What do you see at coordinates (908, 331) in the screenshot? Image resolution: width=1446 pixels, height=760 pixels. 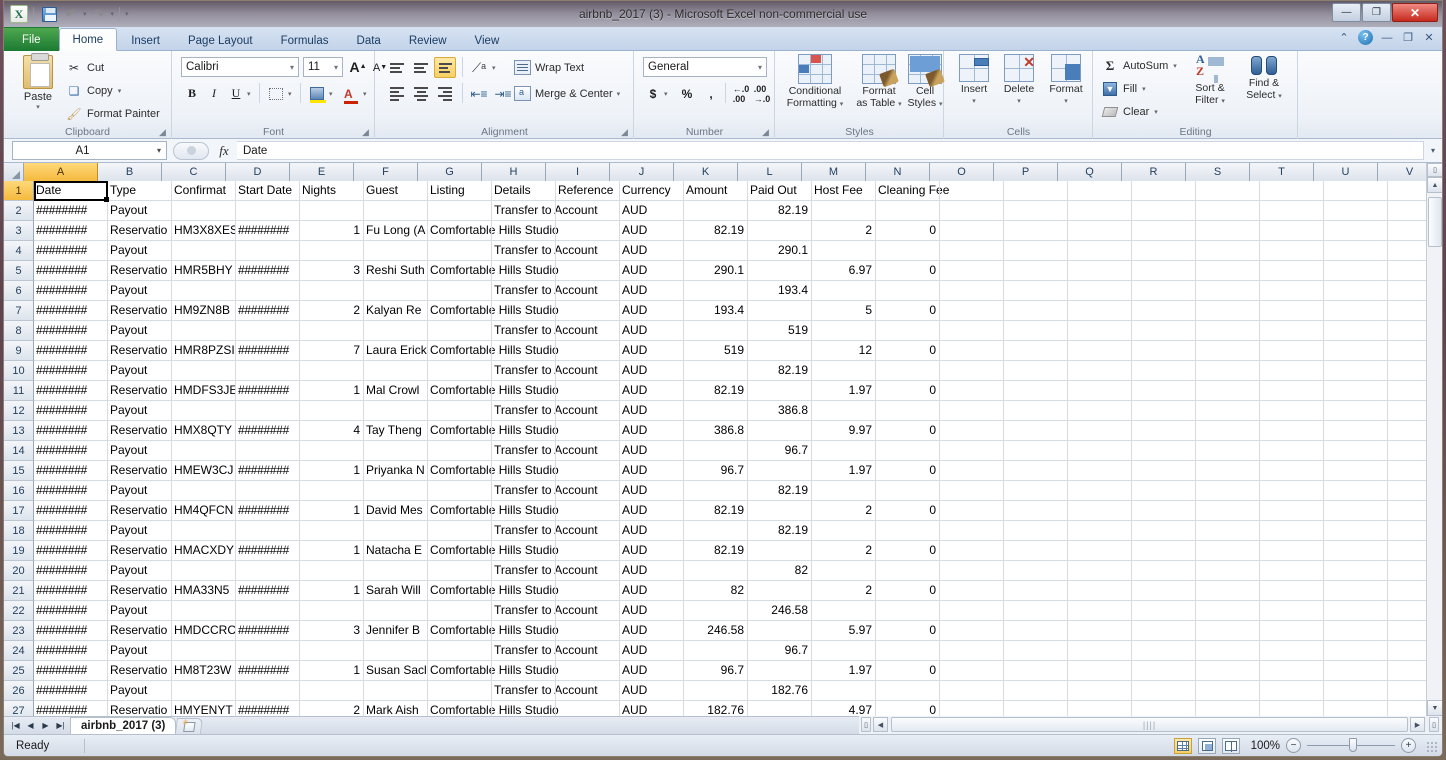 I see `cell-N8` at bounding box center [908, 331].